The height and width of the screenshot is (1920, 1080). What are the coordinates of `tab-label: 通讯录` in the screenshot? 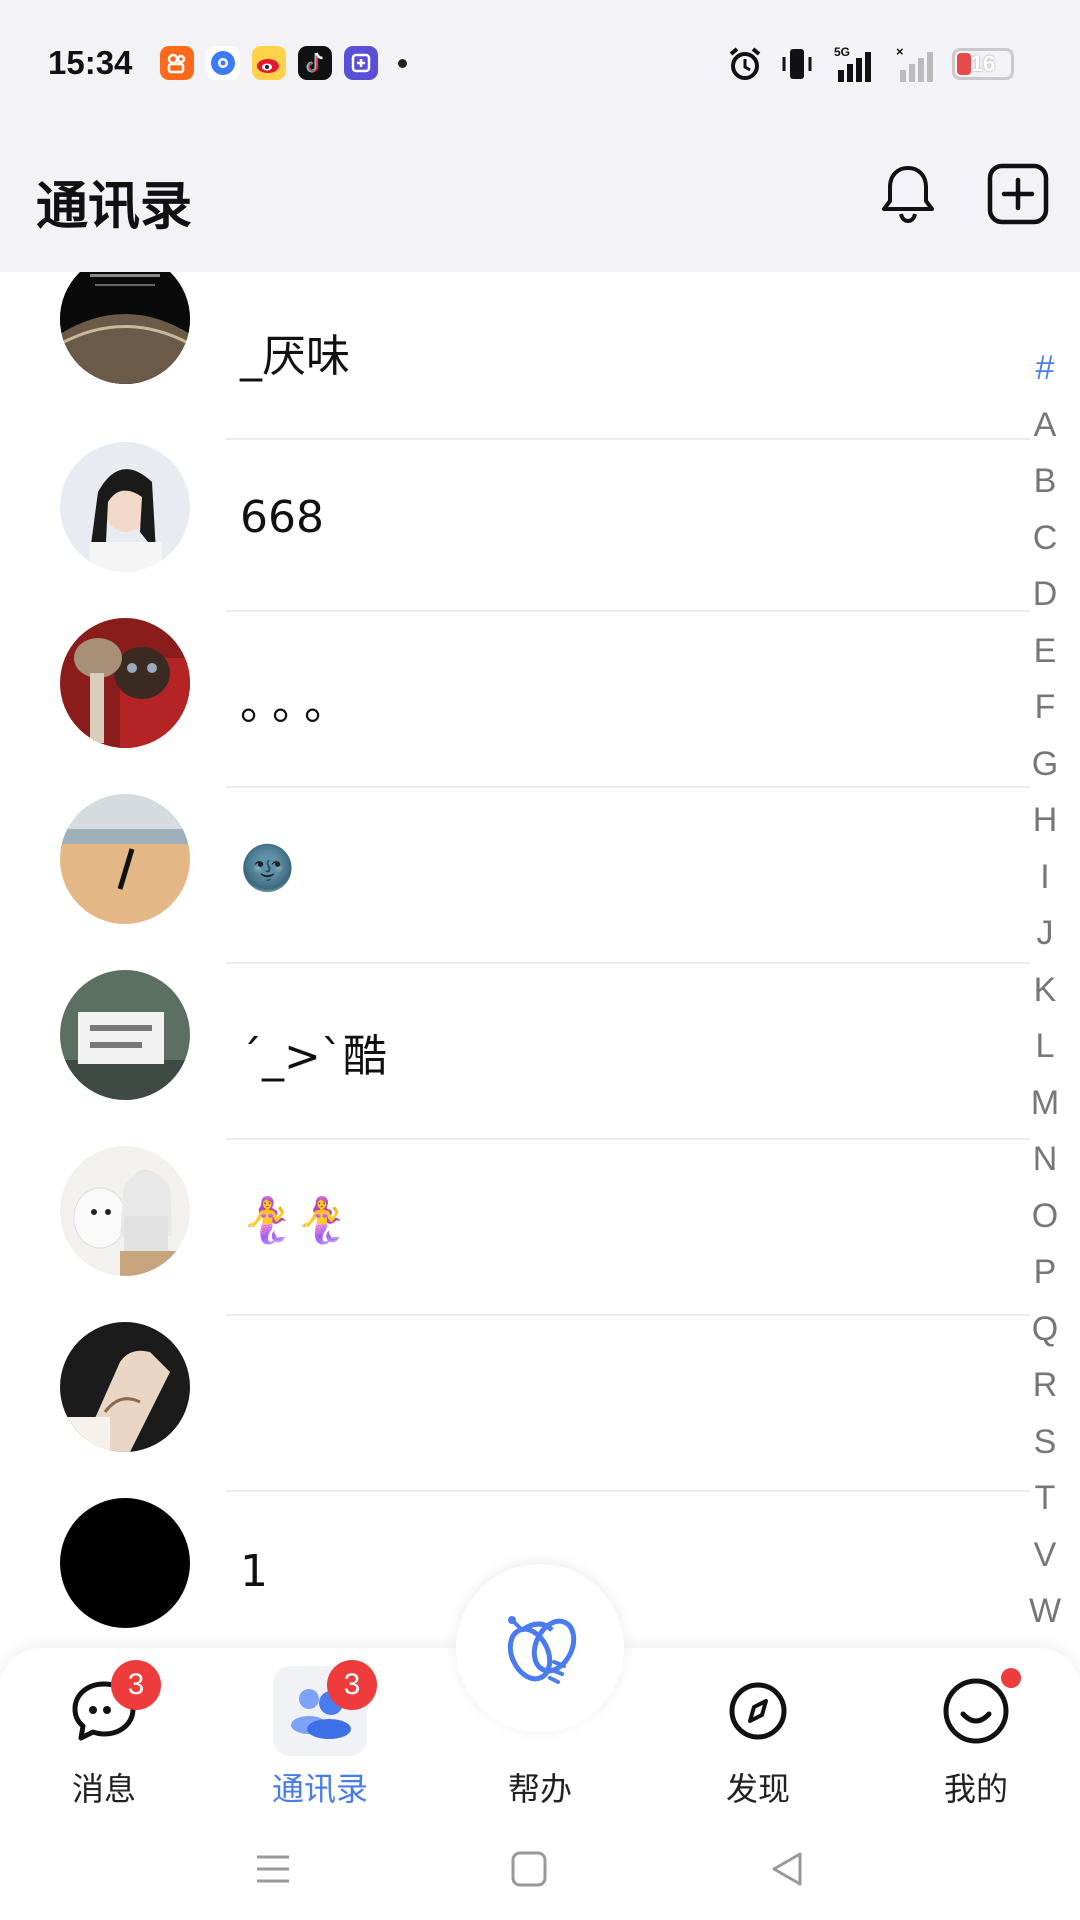 It's located at (319, 1789).